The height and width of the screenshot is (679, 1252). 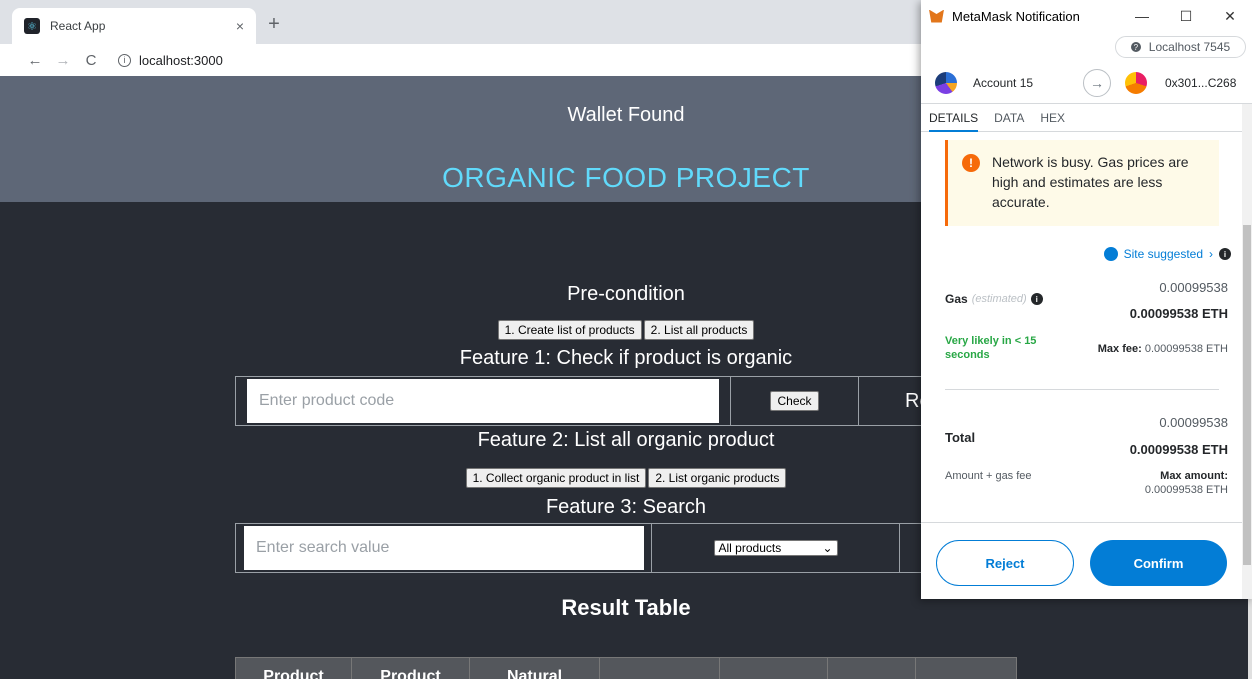 What do you see at coordinates (1178, 313) in the screenshot?
I see `gas-eth-value: 0.00099538 ETH` at bounding box center [1178, 313].